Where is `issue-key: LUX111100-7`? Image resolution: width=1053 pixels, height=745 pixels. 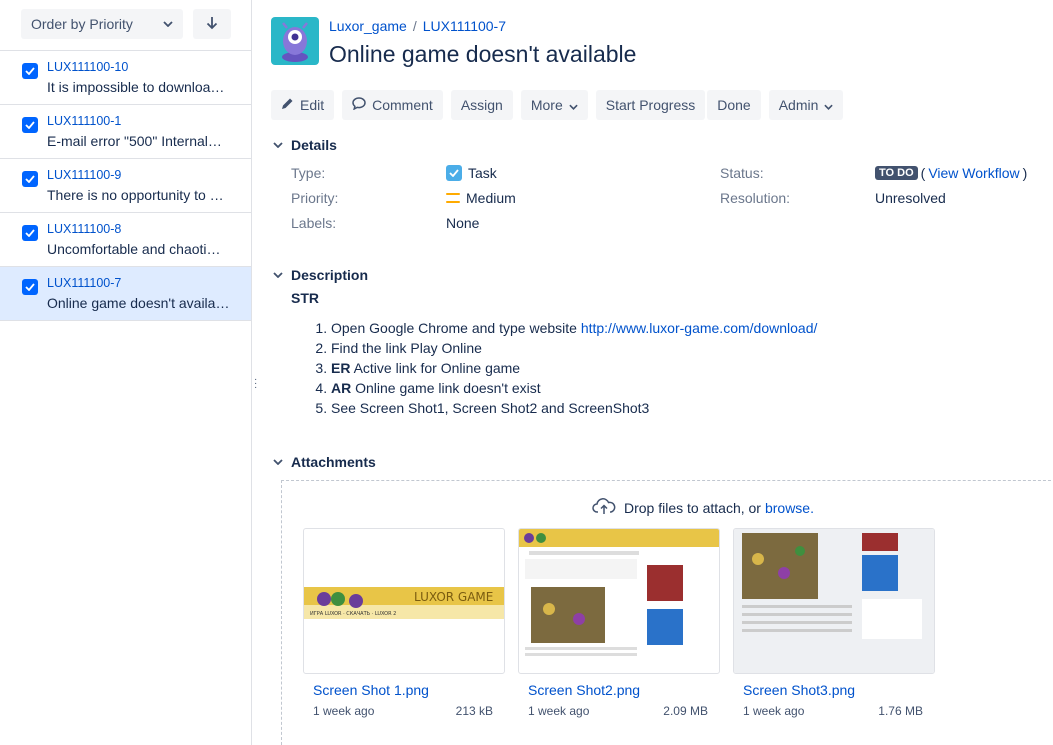 issue-key: LUX111100-7 is located at coordinates (84, 283).